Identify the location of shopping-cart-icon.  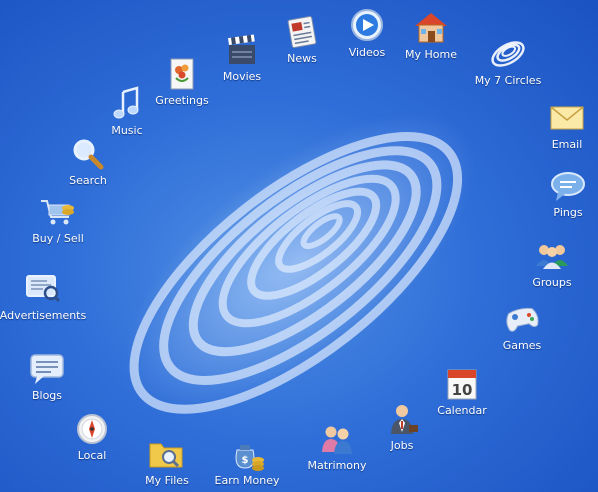
(58, 212).